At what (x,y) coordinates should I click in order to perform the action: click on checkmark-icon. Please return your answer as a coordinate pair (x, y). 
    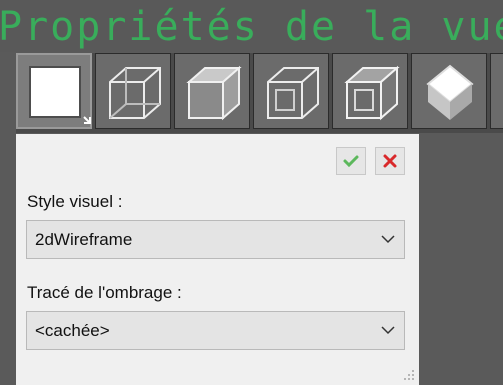
    Looking at the image, I should click on (351, 161).